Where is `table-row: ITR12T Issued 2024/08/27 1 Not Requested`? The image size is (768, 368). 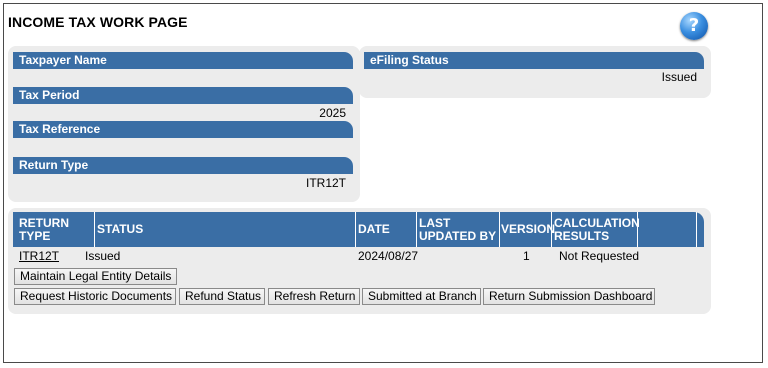
table-row: ITR12T Issued 2024/08/27 1 Not Requested is located at coordinates (358, 256).